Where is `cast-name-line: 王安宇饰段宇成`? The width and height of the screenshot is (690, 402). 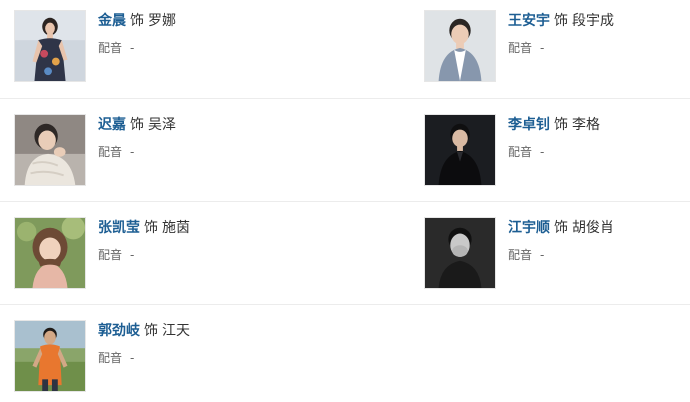
cast-name-line: 王安宇饰段宇成 is located at coordinates (561, 21).